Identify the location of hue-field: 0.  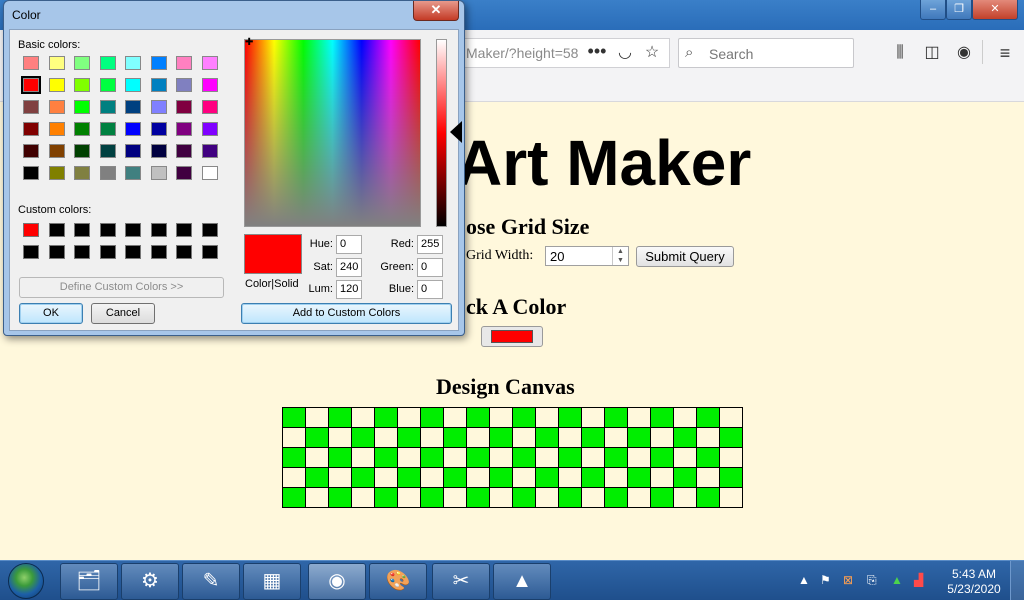
(349, 244).